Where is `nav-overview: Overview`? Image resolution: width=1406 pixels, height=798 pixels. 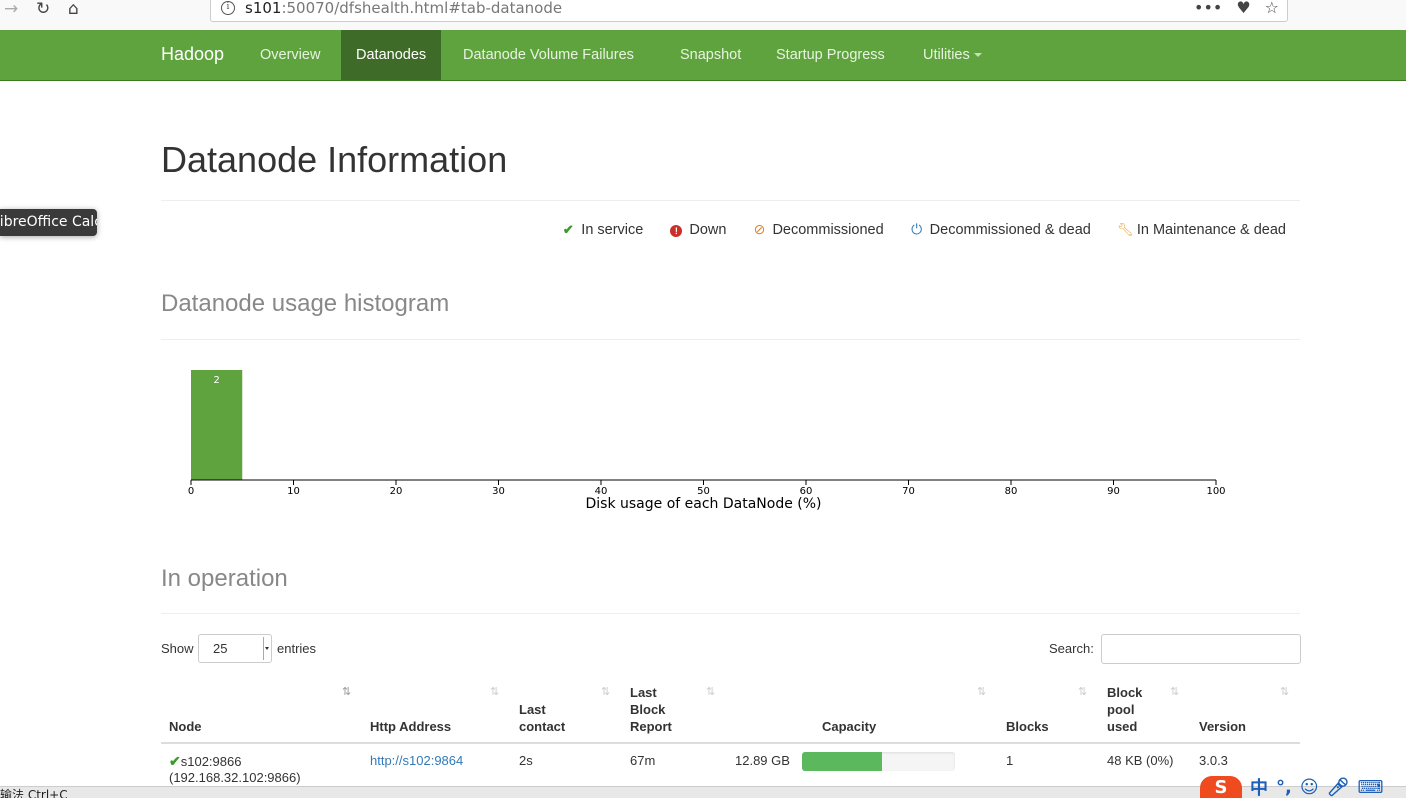
nav-overview: Overview is located at coordinates (290, 55).